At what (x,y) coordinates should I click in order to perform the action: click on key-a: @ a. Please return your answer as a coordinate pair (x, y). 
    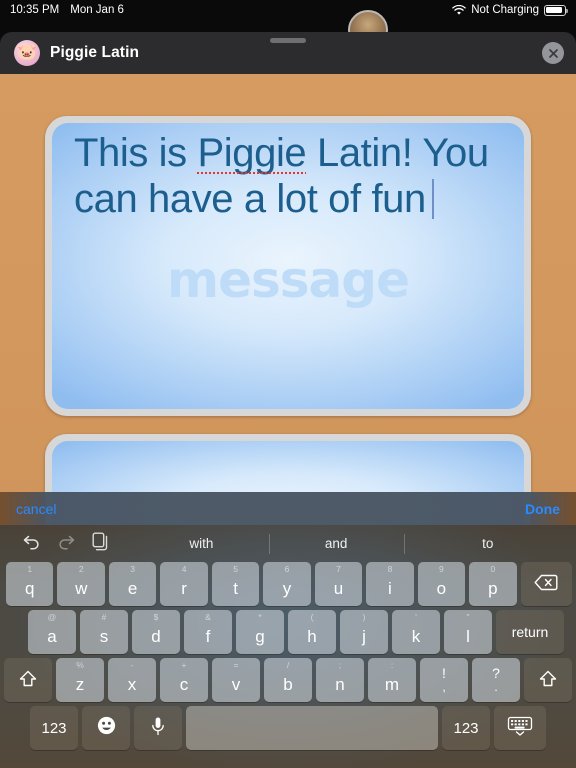
    Looking at the image, I should click on (52, 632).